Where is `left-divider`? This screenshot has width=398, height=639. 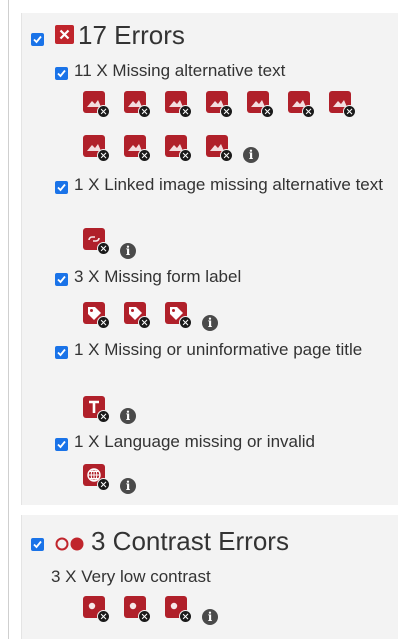 left-divider is located at coordinates (8, 319).